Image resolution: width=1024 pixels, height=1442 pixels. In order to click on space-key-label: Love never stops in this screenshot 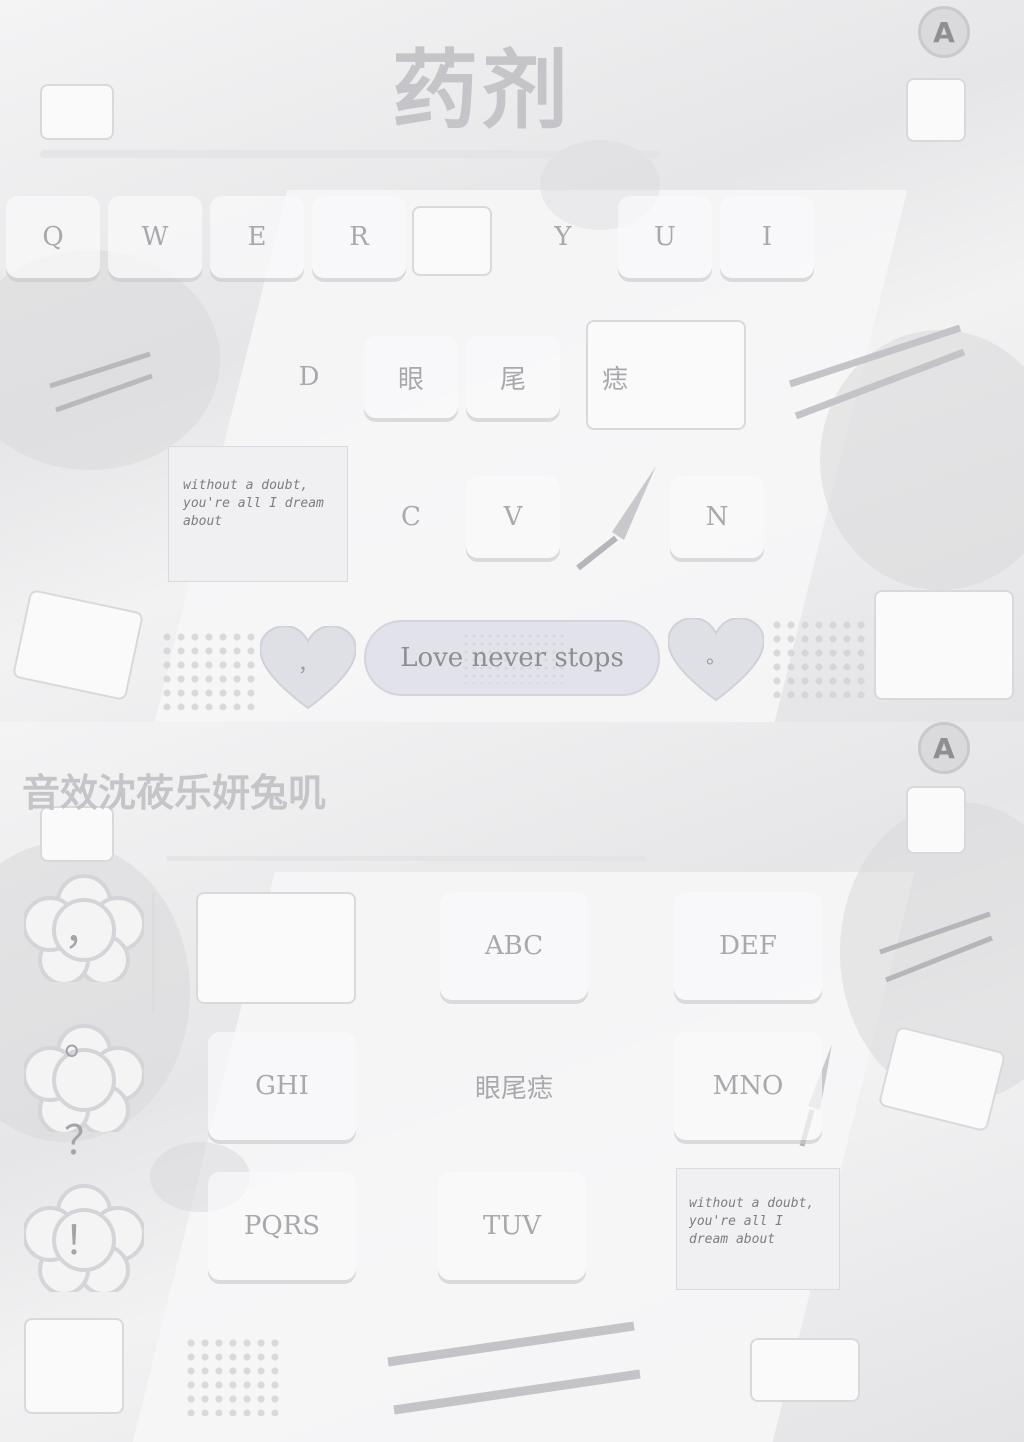, I will do `click(512, 658)`.